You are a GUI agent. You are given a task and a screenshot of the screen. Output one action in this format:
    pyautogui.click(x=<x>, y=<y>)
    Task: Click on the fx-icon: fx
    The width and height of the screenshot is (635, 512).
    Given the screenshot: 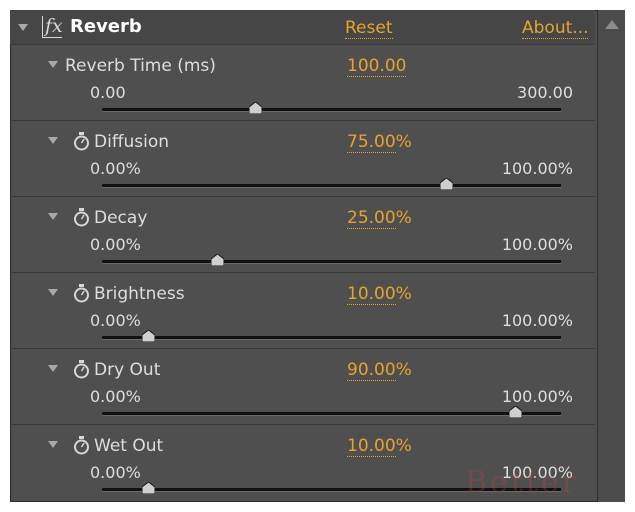 What is the action you would take?
    pyautogui.click(x=52, y=27)
    